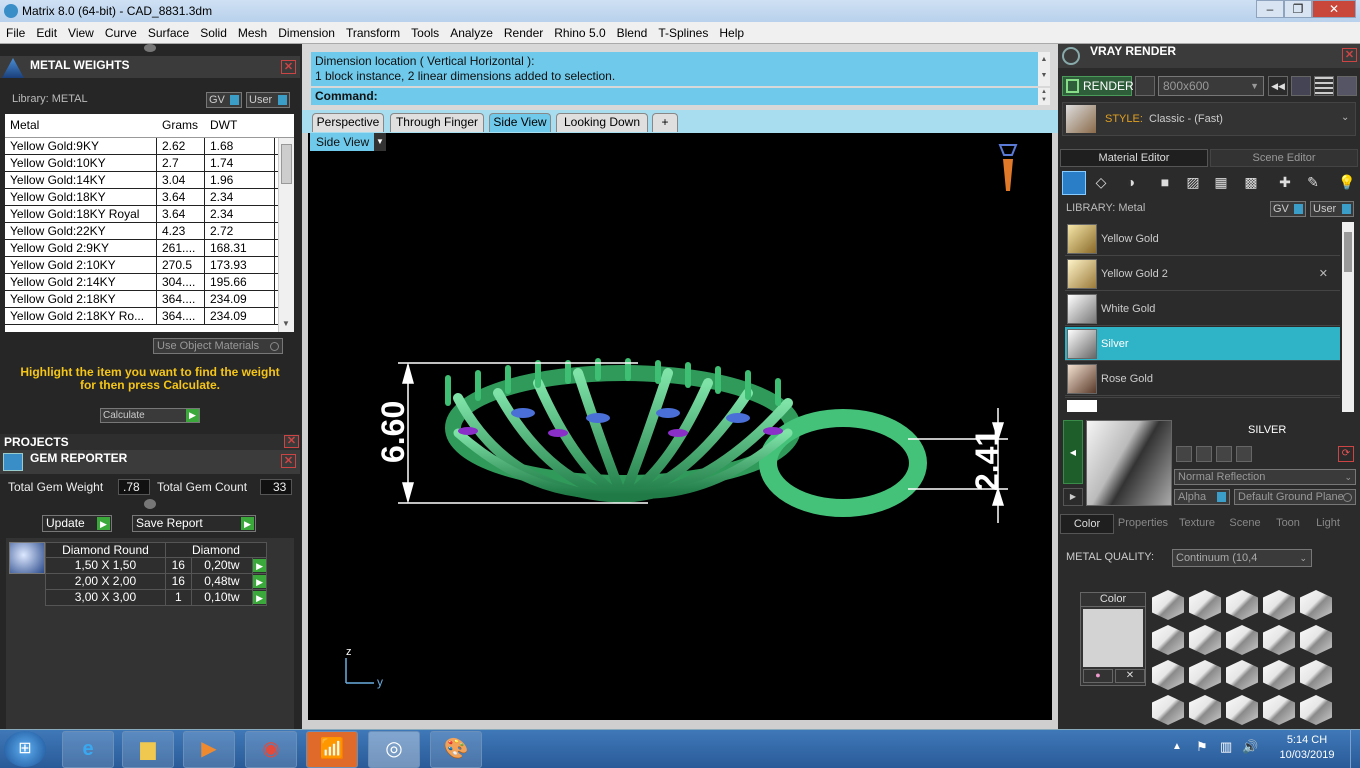 The height and width of the screenshot is (768, 1360). What do you see at coordinates (632, 31) in the screenshot?
I see `menu-blend: Blend` at bounding box center [632, 31].